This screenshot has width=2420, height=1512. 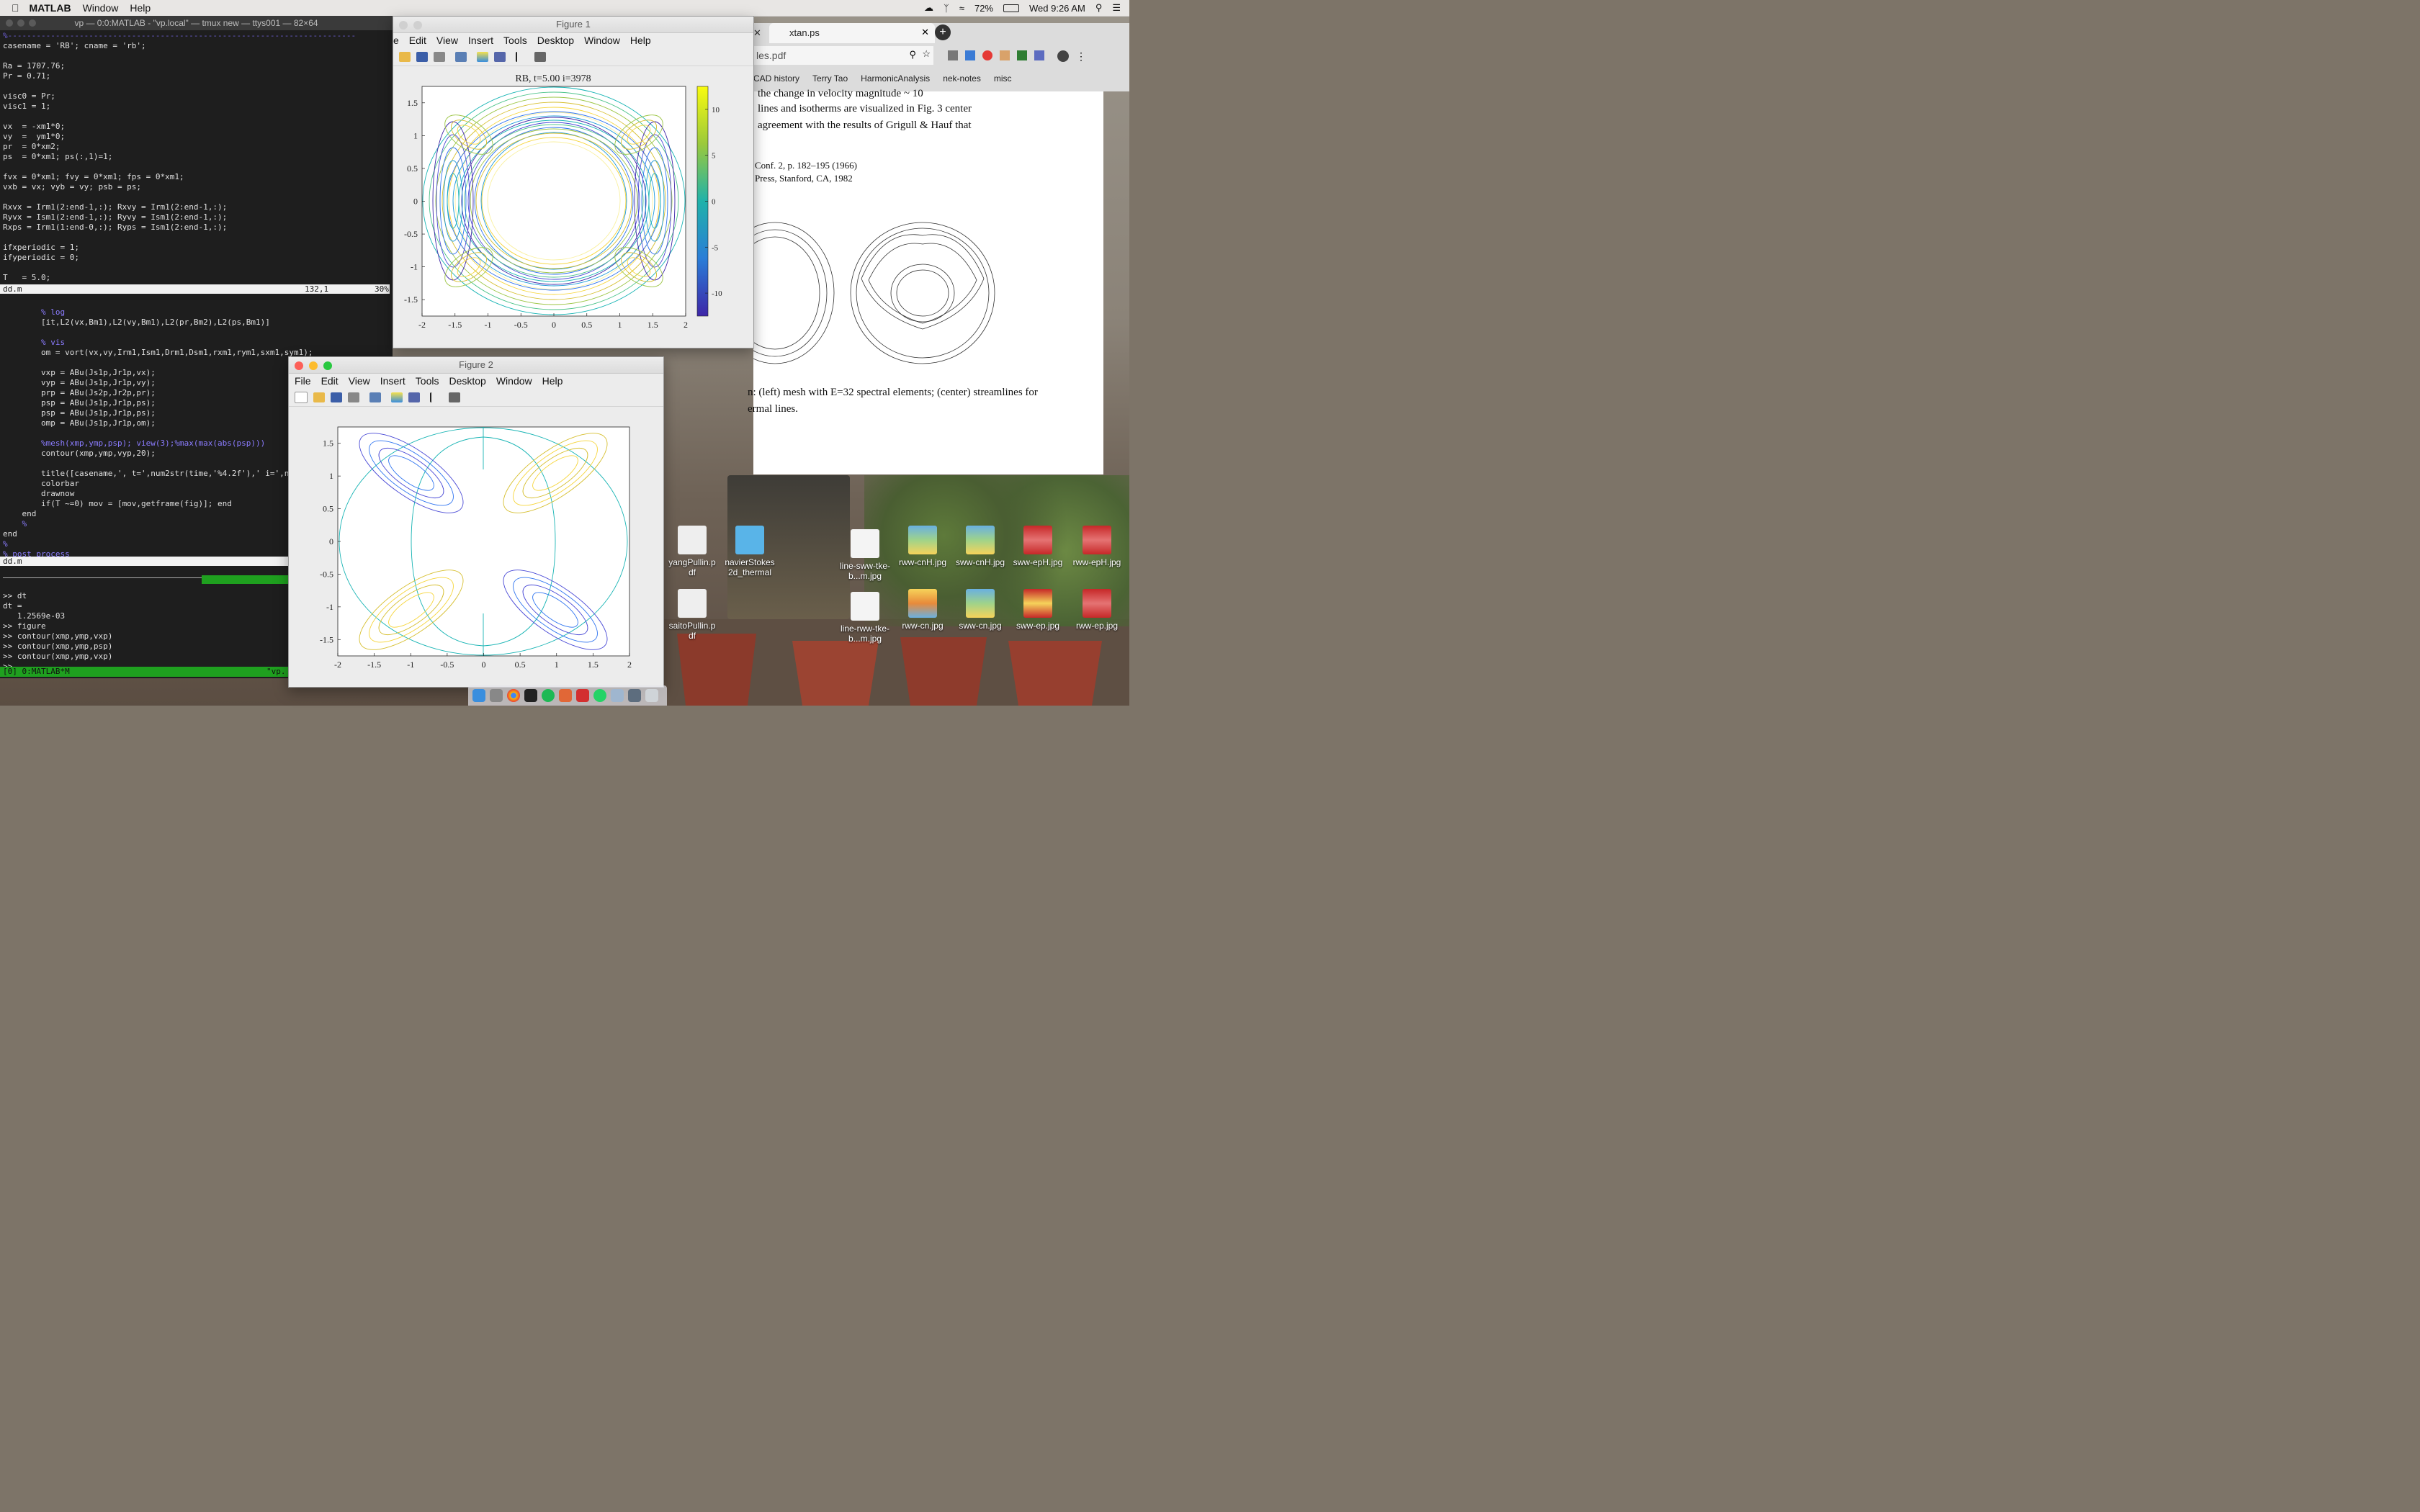 I want to click on new-figure-icon, so click(x=301, y=397).